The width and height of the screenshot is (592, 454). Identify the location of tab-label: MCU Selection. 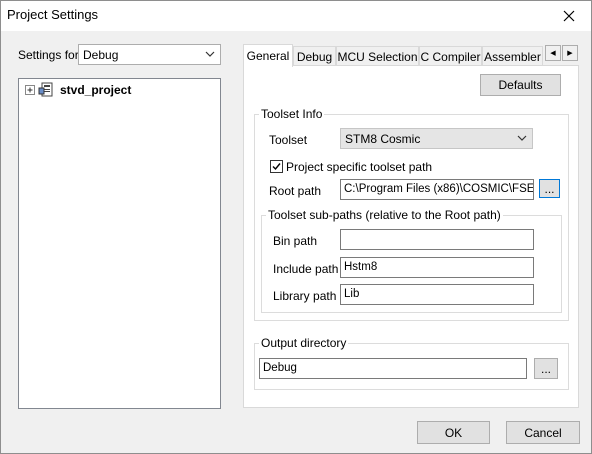
(377, 56).